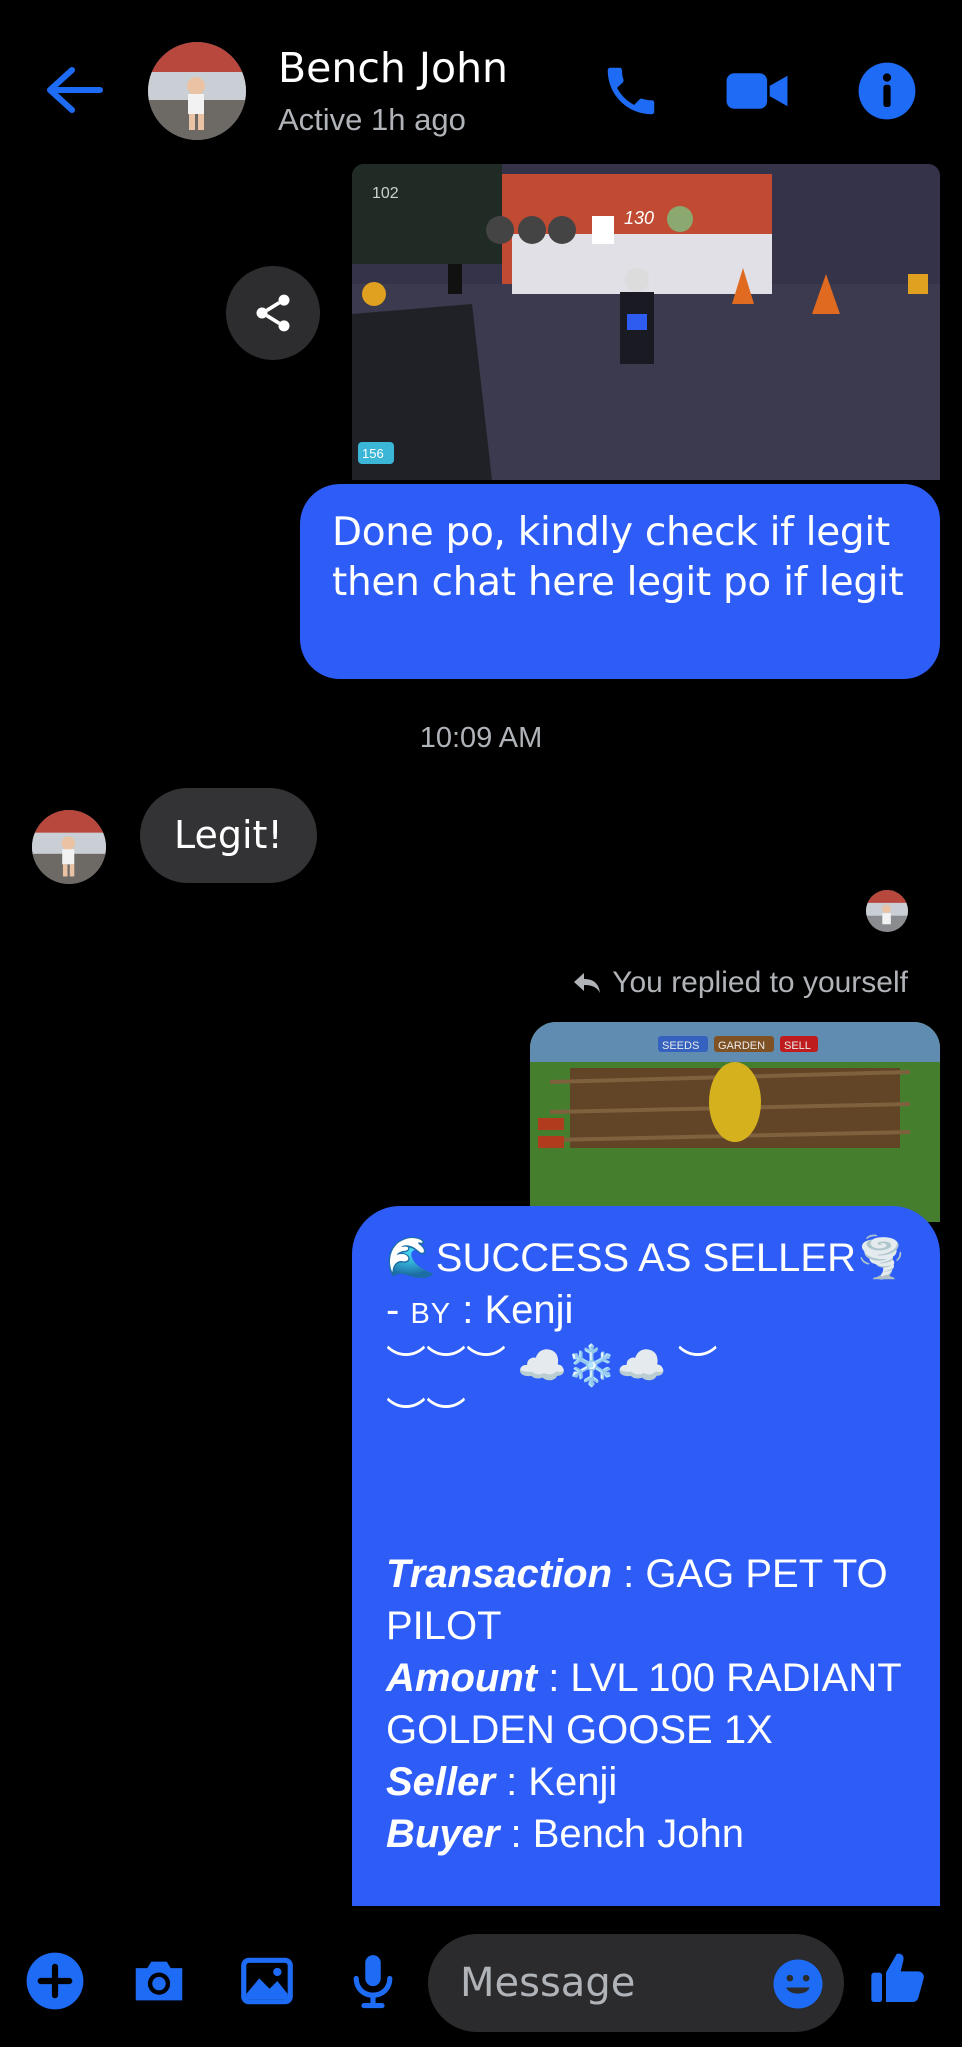 This screenshot has width=962, height=2047. I want to click on contact-status: Active 1h ago, so click(372, 119).